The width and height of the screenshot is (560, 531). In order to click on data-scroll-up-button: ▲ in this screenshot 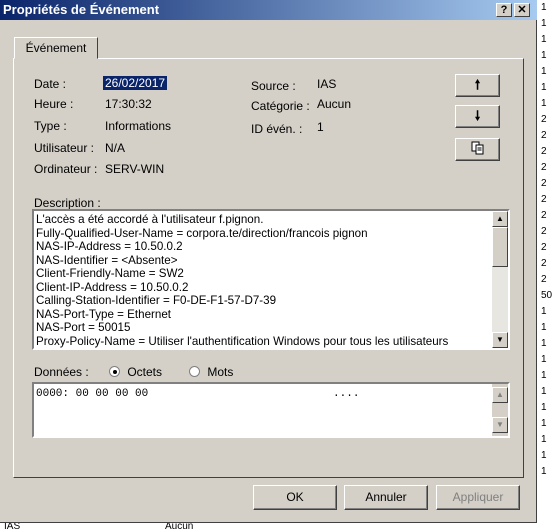, I will do `click(500, 395)`.